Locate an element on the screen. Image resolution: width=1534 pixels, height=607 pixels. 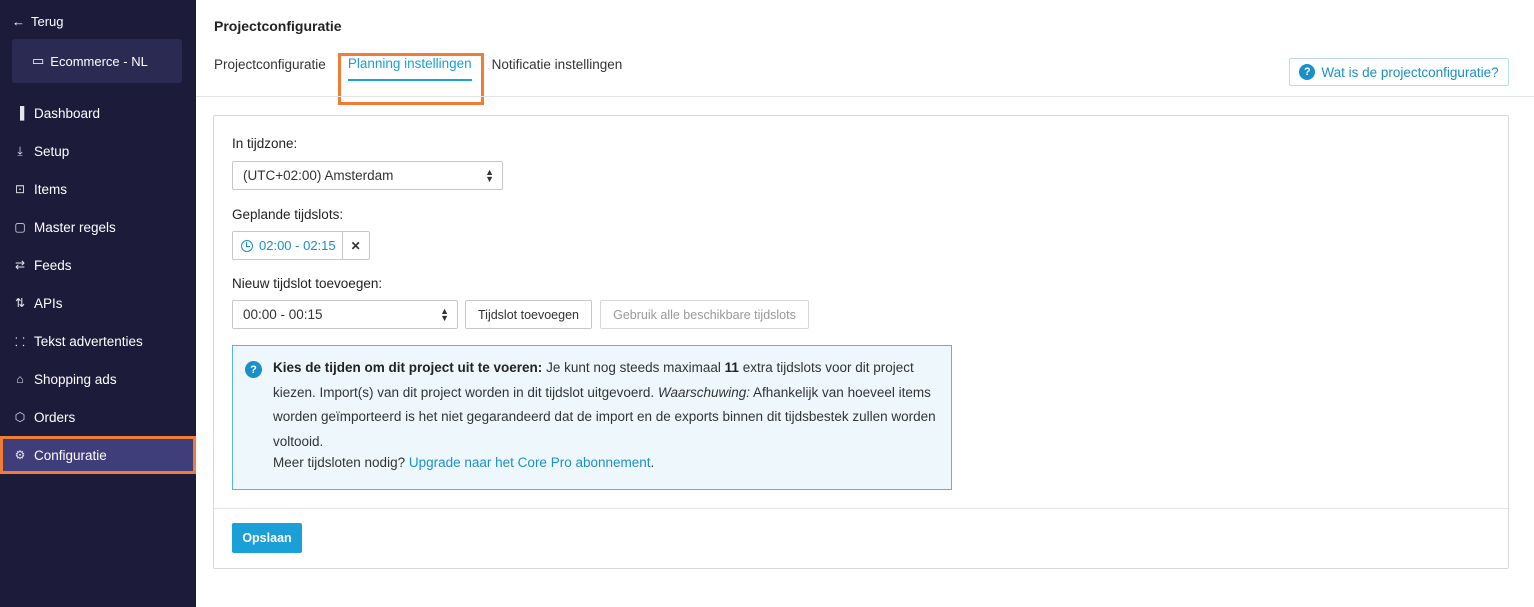
project-selector: ▭ Ecommerce - NL is located at coordinates (97, 61).